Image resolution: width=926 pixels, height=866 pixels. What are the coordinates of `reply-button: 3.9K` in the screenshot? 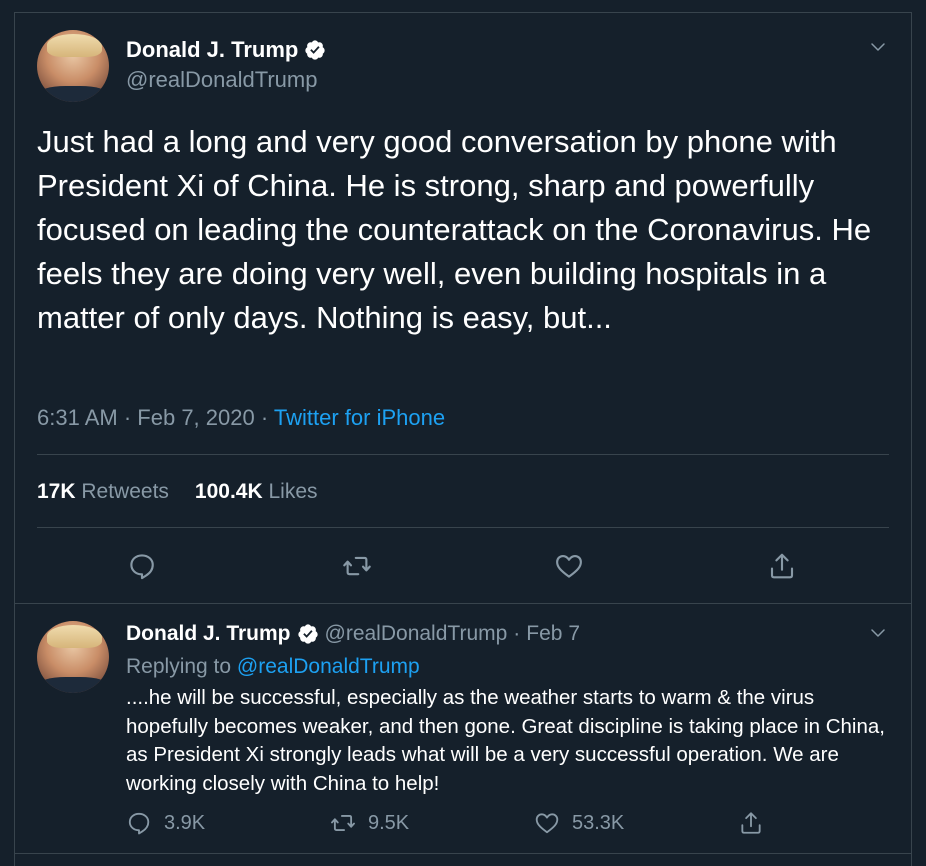 It's located at (165, 823).